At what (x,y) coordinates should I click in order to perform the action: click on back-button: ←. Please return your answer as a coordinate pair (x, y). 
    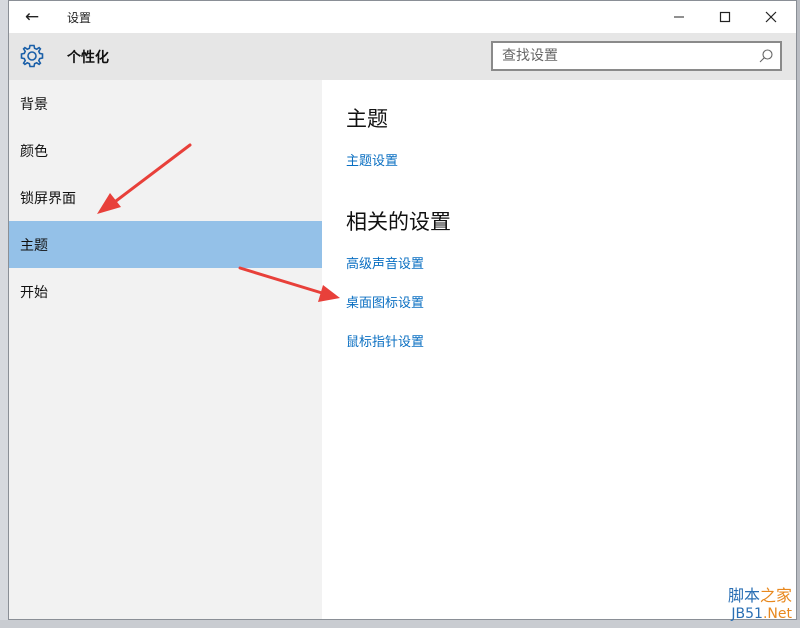
    Looking at the image, I should click on (32, 17).